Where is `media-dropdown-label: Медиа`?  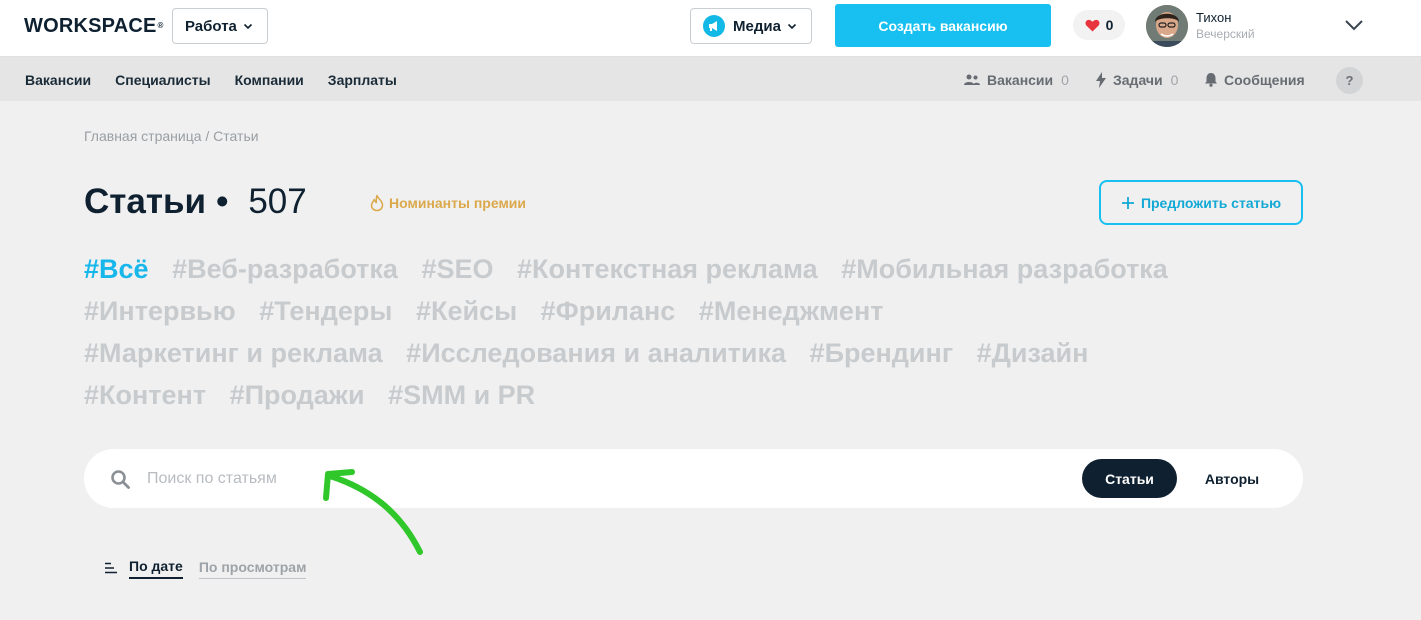
media-dropdown-label: Медиа is located at coordinates (757, 26).